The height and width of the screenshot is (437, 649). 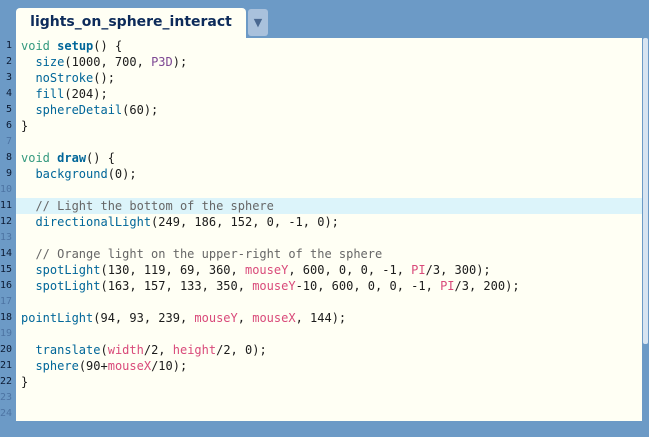 What do you see at coordinates (64, 78) in the screenshot?
I see `code-token: noStroke` at bounding box center [64, 78].